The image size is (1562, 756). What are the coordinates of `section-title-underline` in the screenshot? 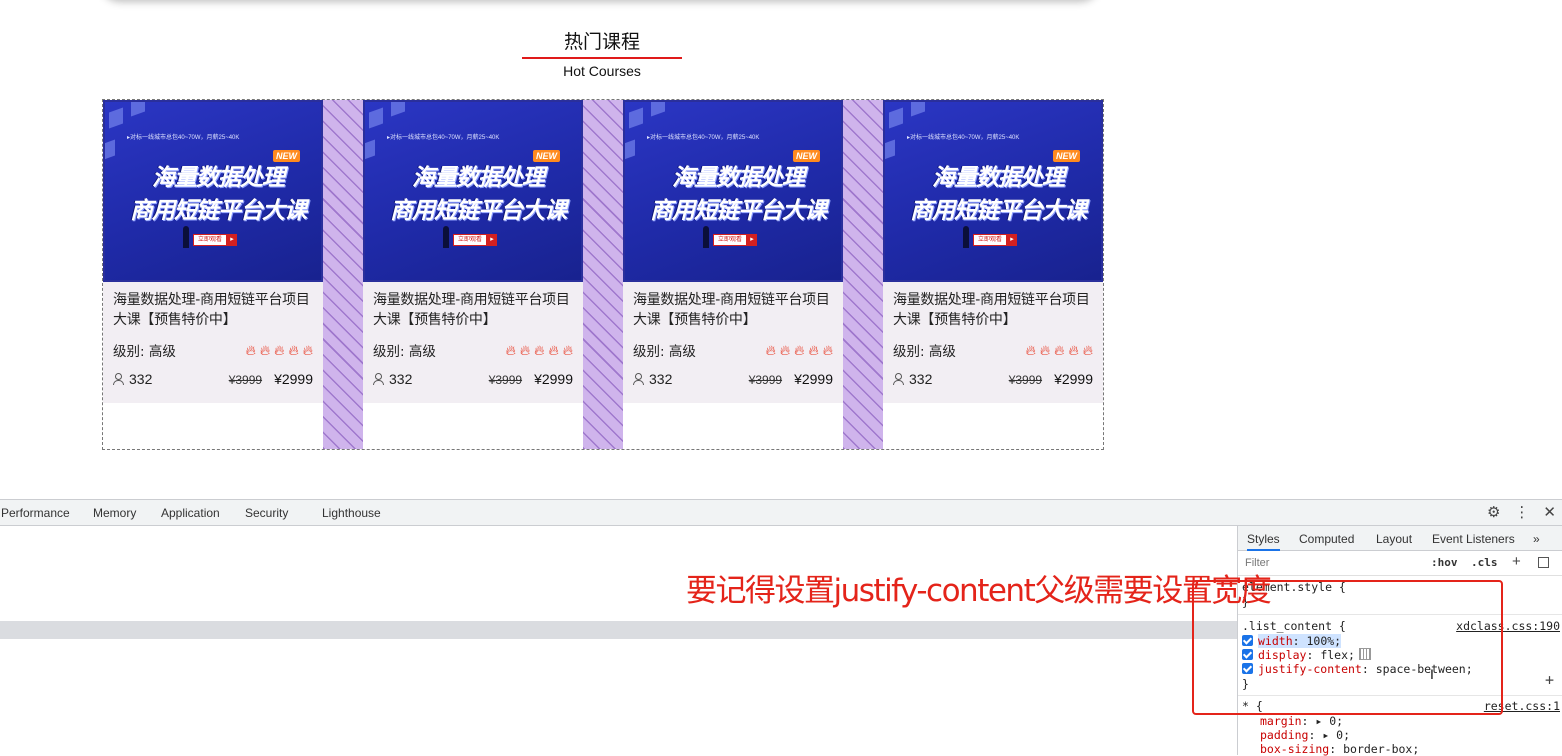 It's located at (602, 58).